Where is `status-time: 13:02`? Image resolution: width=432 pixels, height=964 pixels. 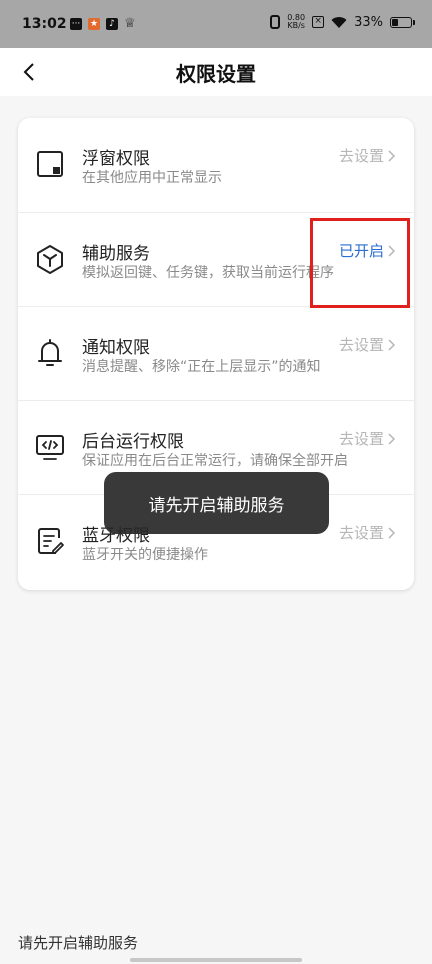 status-time: 13:02 is located at coordinates (44, 24).